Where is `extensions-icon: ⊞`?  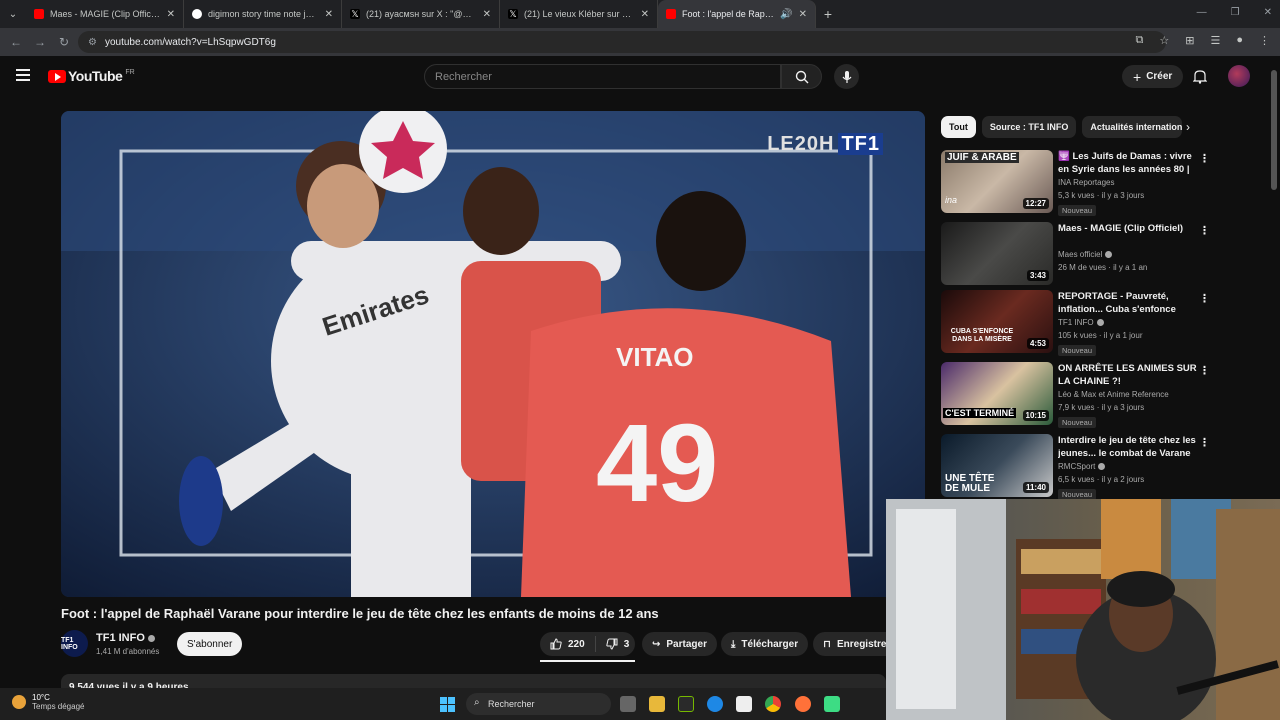
extensions-icon: ⊞ is located at coordinates (1189, 40).